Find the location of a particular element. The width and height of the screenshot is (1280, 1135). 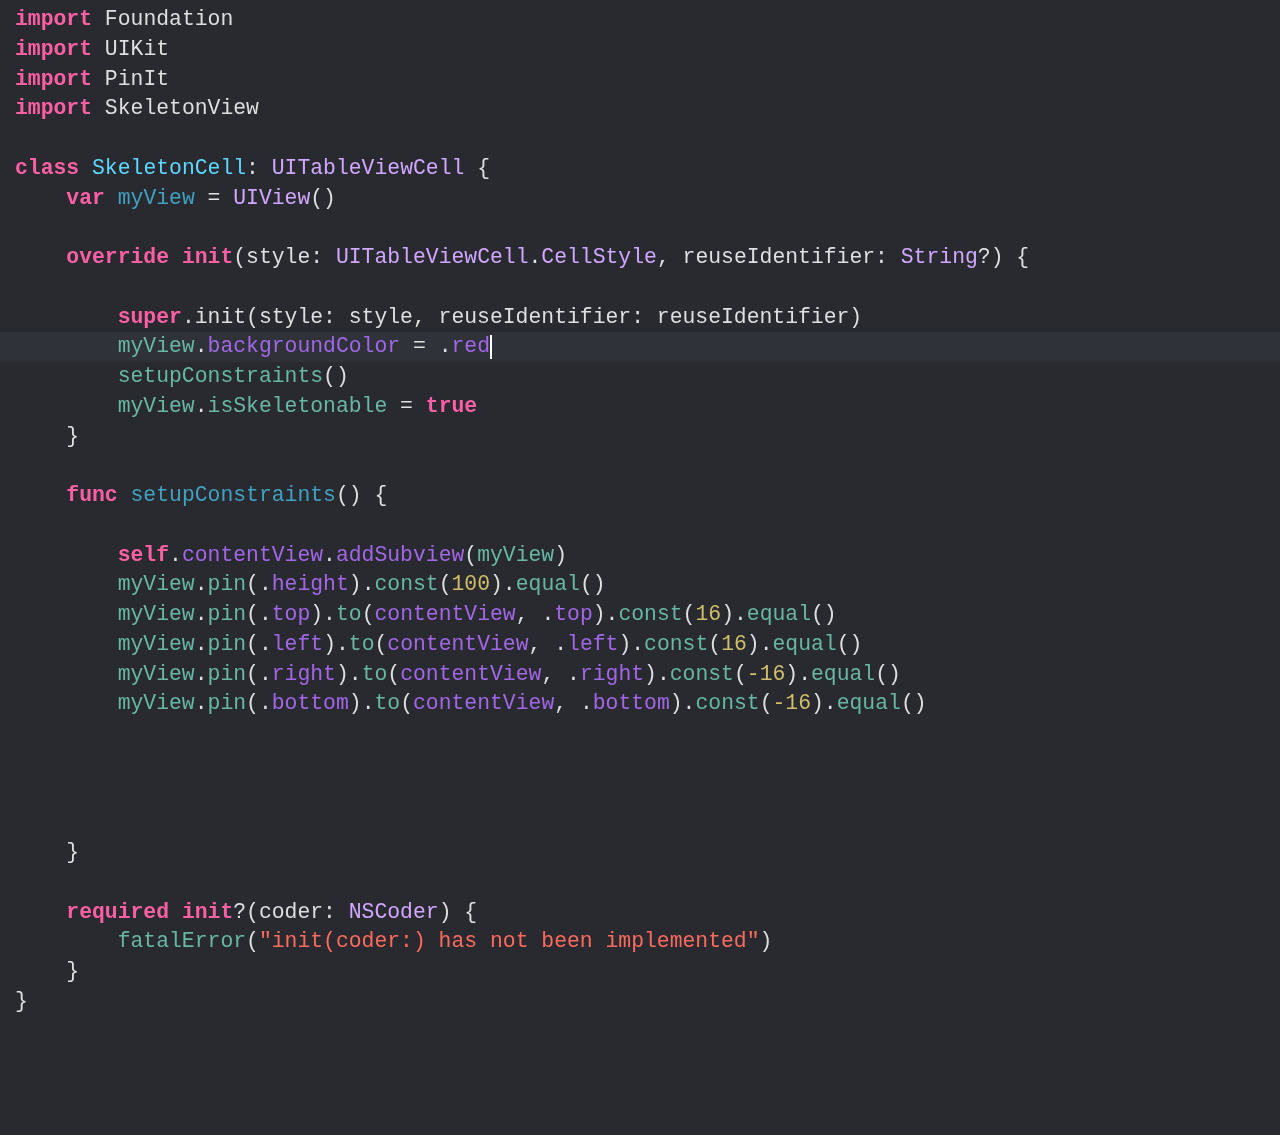

code-line: setupConstraints() is located at coordinates (232, 376).